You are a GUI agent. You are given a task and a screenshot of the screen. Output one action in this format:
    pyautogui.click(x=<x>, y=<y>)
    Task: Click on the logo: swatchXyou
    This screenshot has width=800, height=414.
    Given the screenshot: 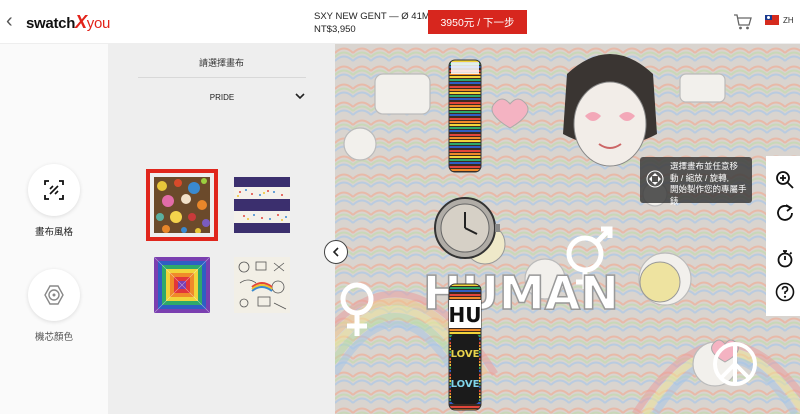 What is the action you would take?
    pyautogui.click(x=68, y=22)
    